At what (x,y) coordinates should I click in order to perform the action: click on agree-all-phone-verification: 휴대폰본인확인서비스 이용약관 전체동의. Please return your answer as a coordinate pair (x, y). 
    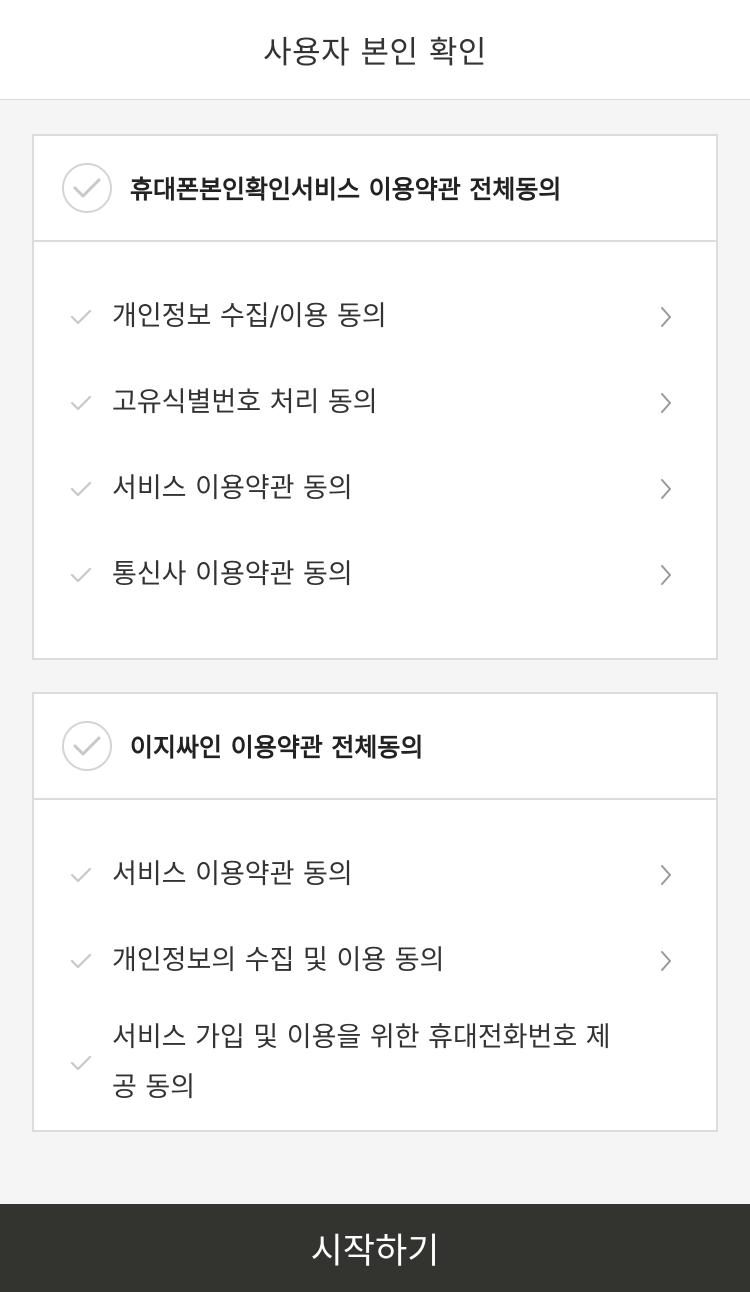
    Looking at the image, I should click on (375, 189).